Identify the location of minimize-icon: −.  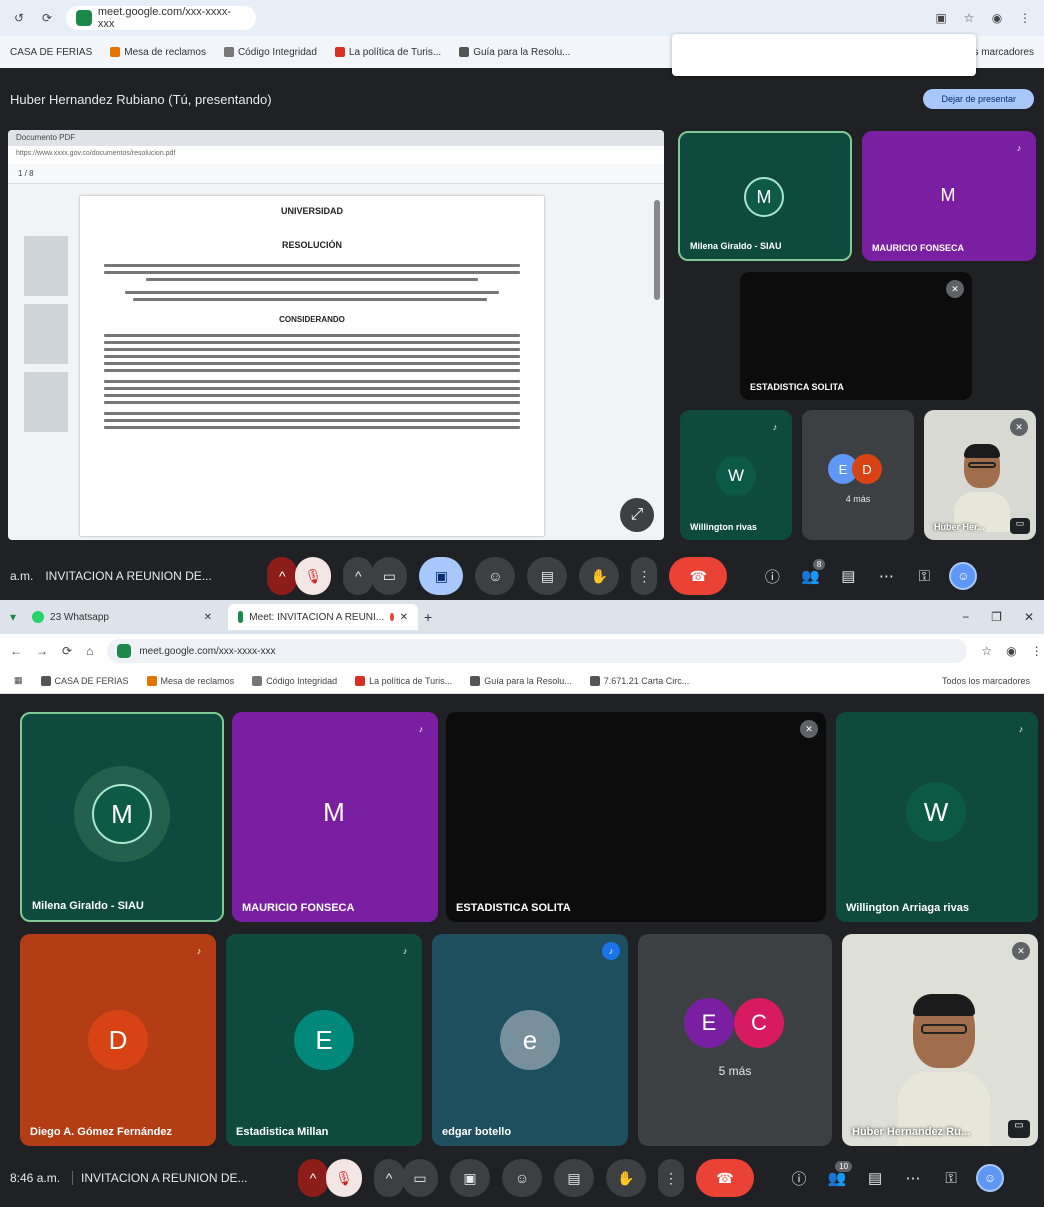
(965, 617).